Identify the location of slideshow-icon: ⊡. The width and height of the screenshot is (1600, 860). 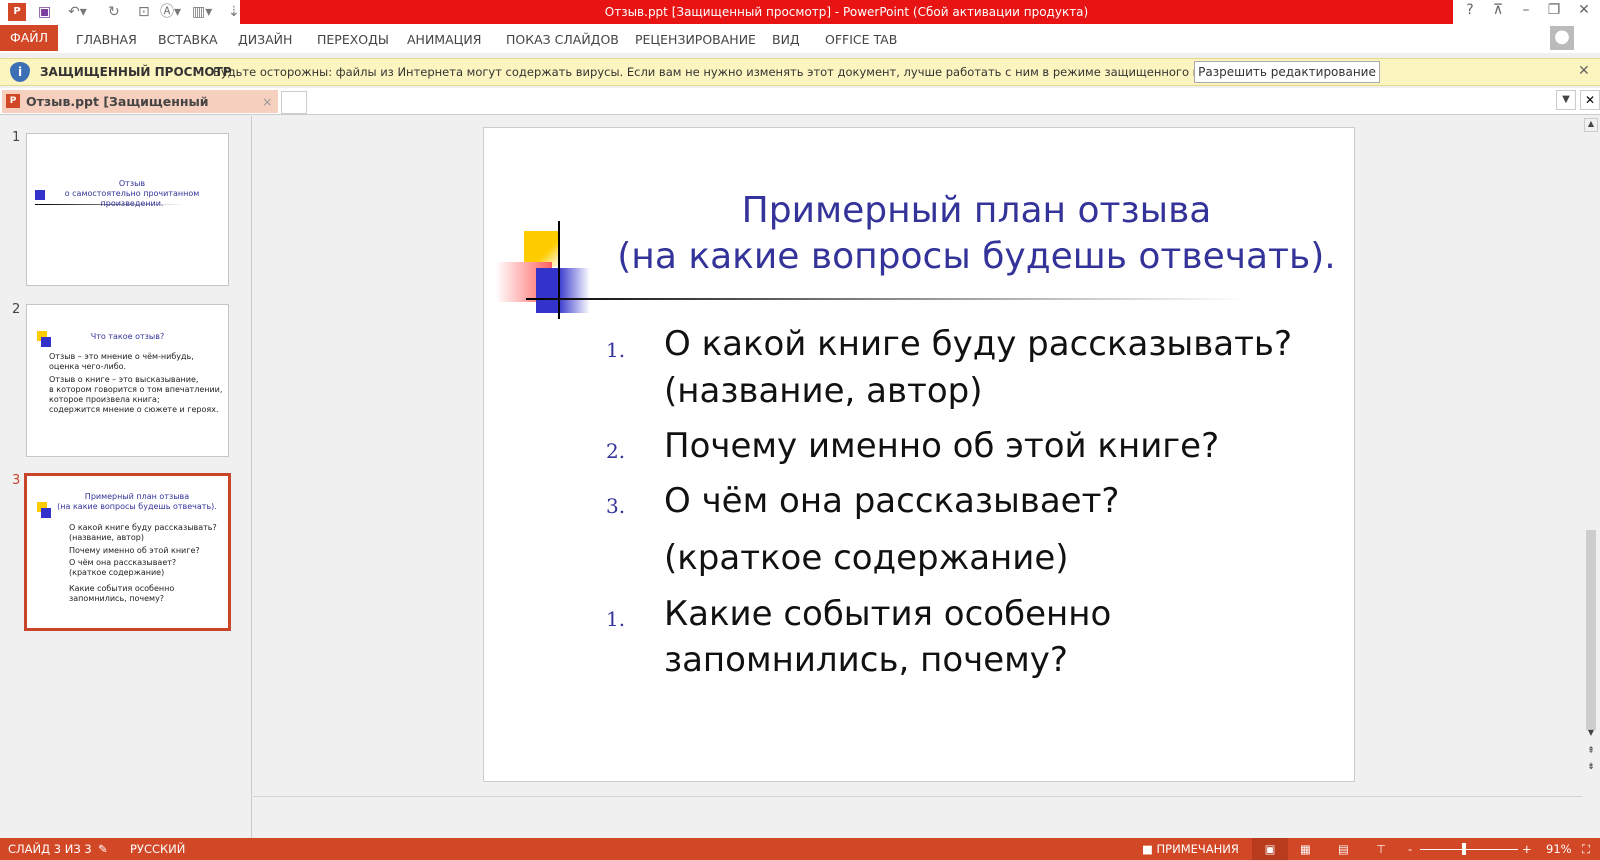
(144, 12).